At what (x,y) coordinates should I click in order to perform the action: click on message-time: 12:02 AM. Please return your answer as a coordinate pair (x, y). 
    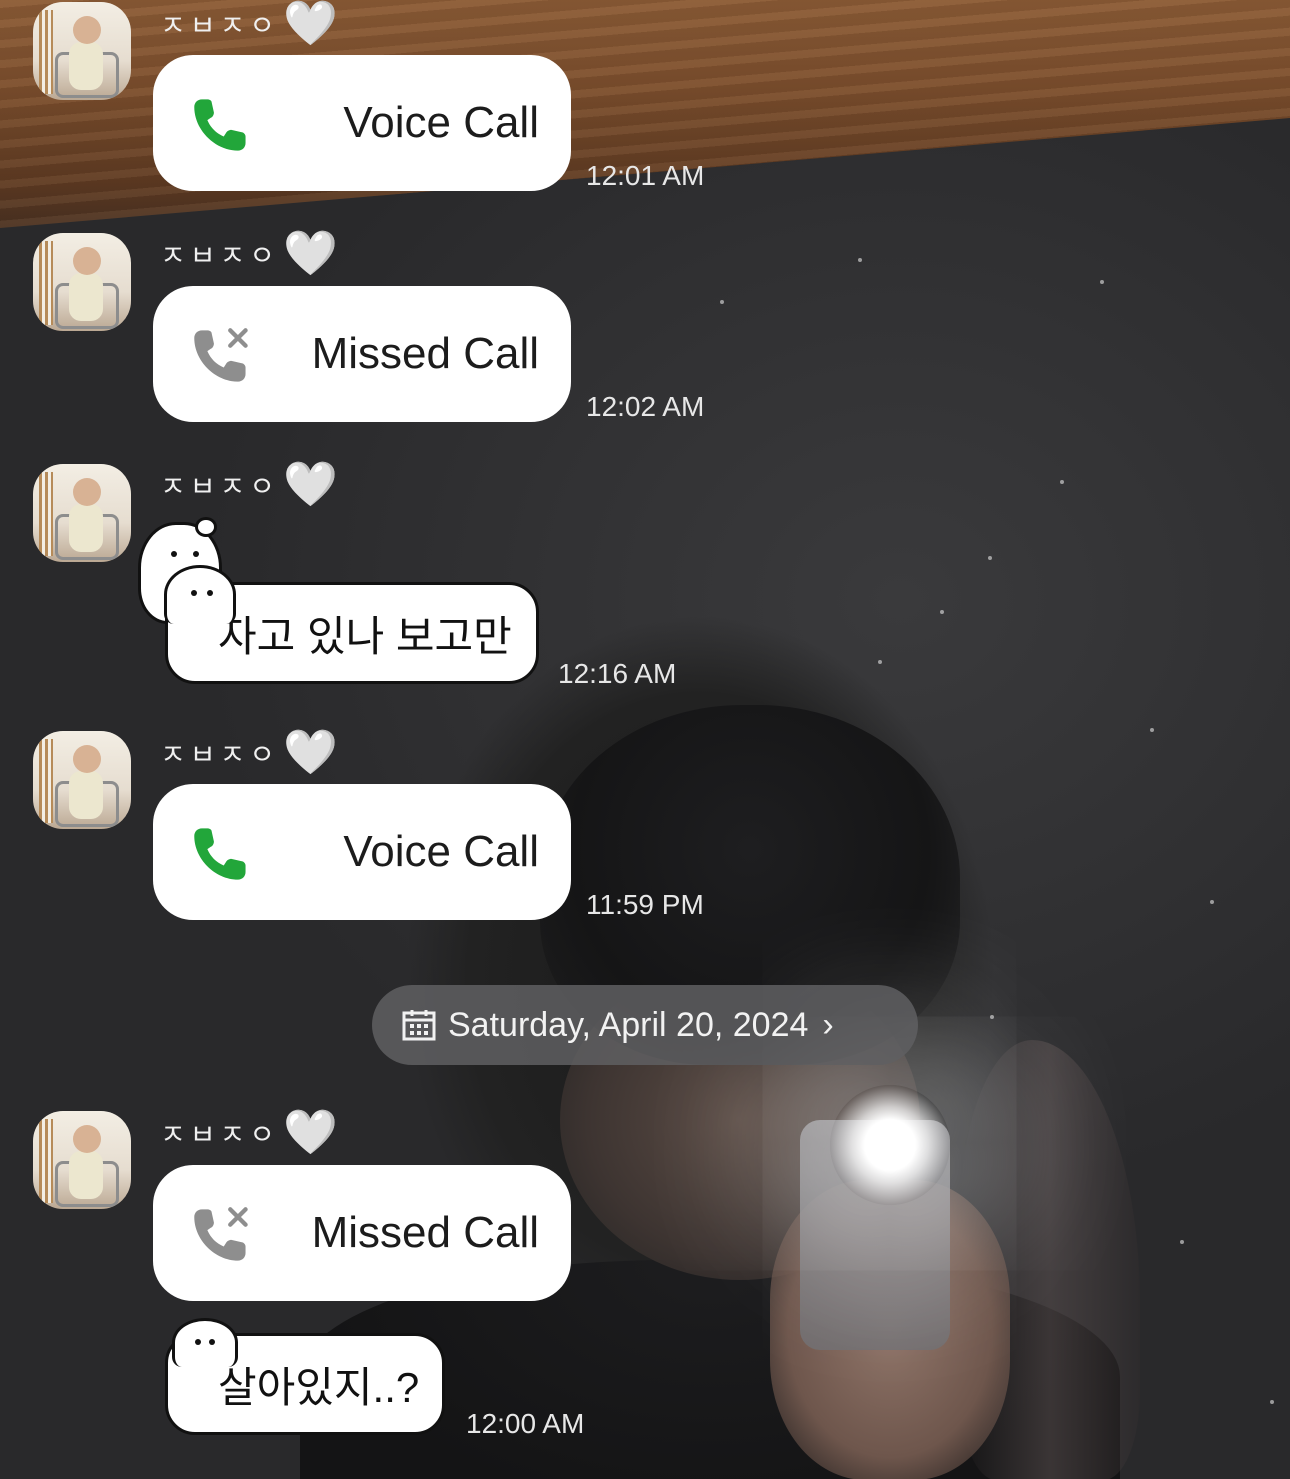
    Looking at the image, I should click on (645, 406).